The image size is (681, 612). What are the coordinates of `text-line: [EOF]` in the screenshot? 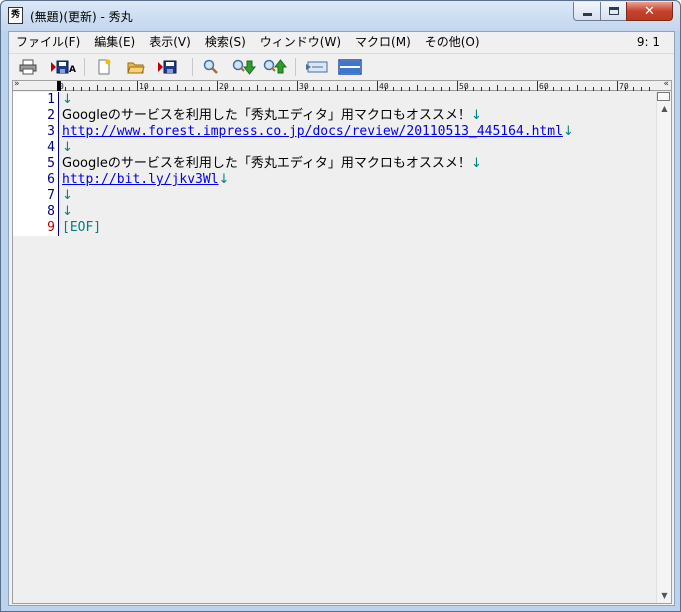 It's located at (358, 228).